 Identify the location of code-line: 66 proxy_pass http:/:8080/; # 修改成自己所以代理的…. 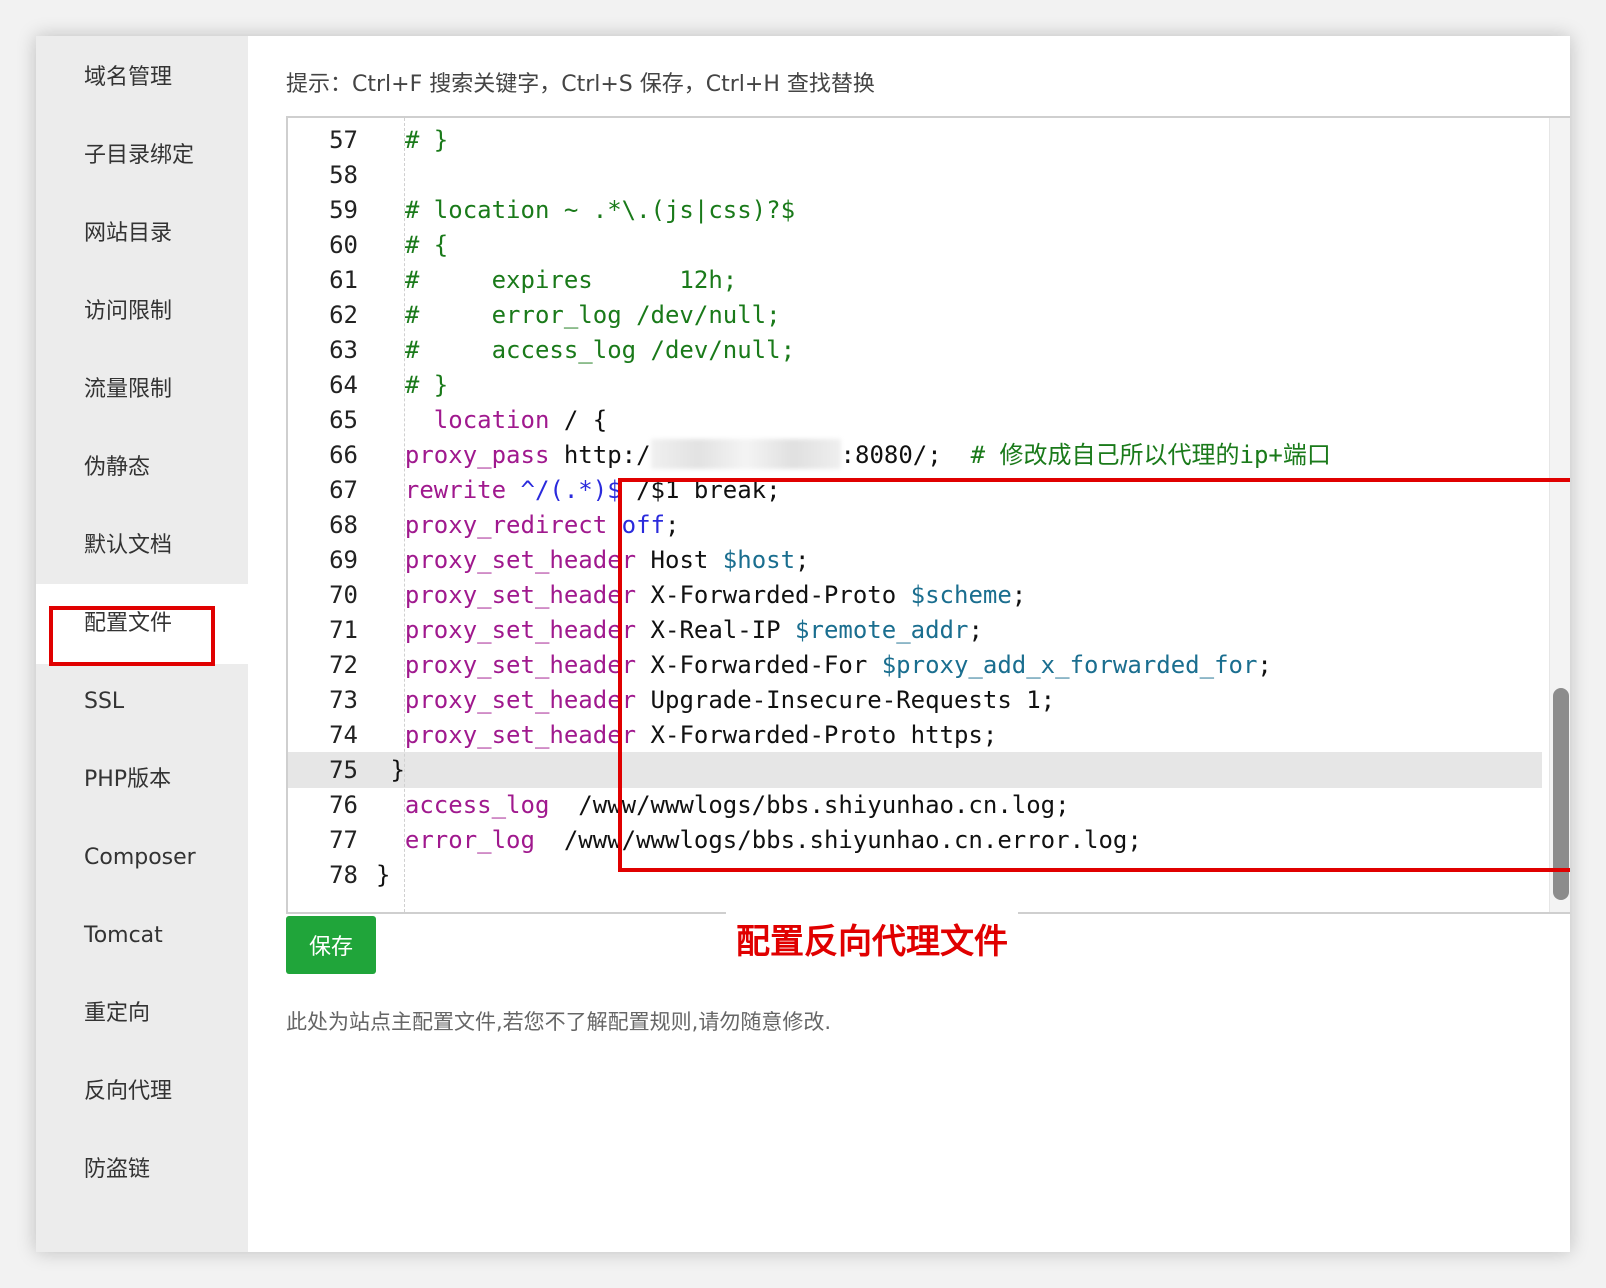
(915, 455).